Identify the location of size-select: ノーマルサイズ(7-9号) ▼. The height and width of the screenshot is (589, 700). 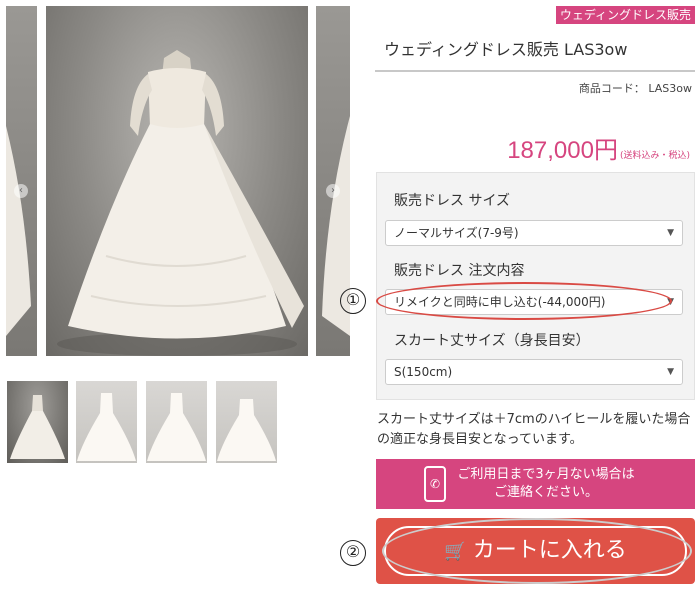
(534, 233).